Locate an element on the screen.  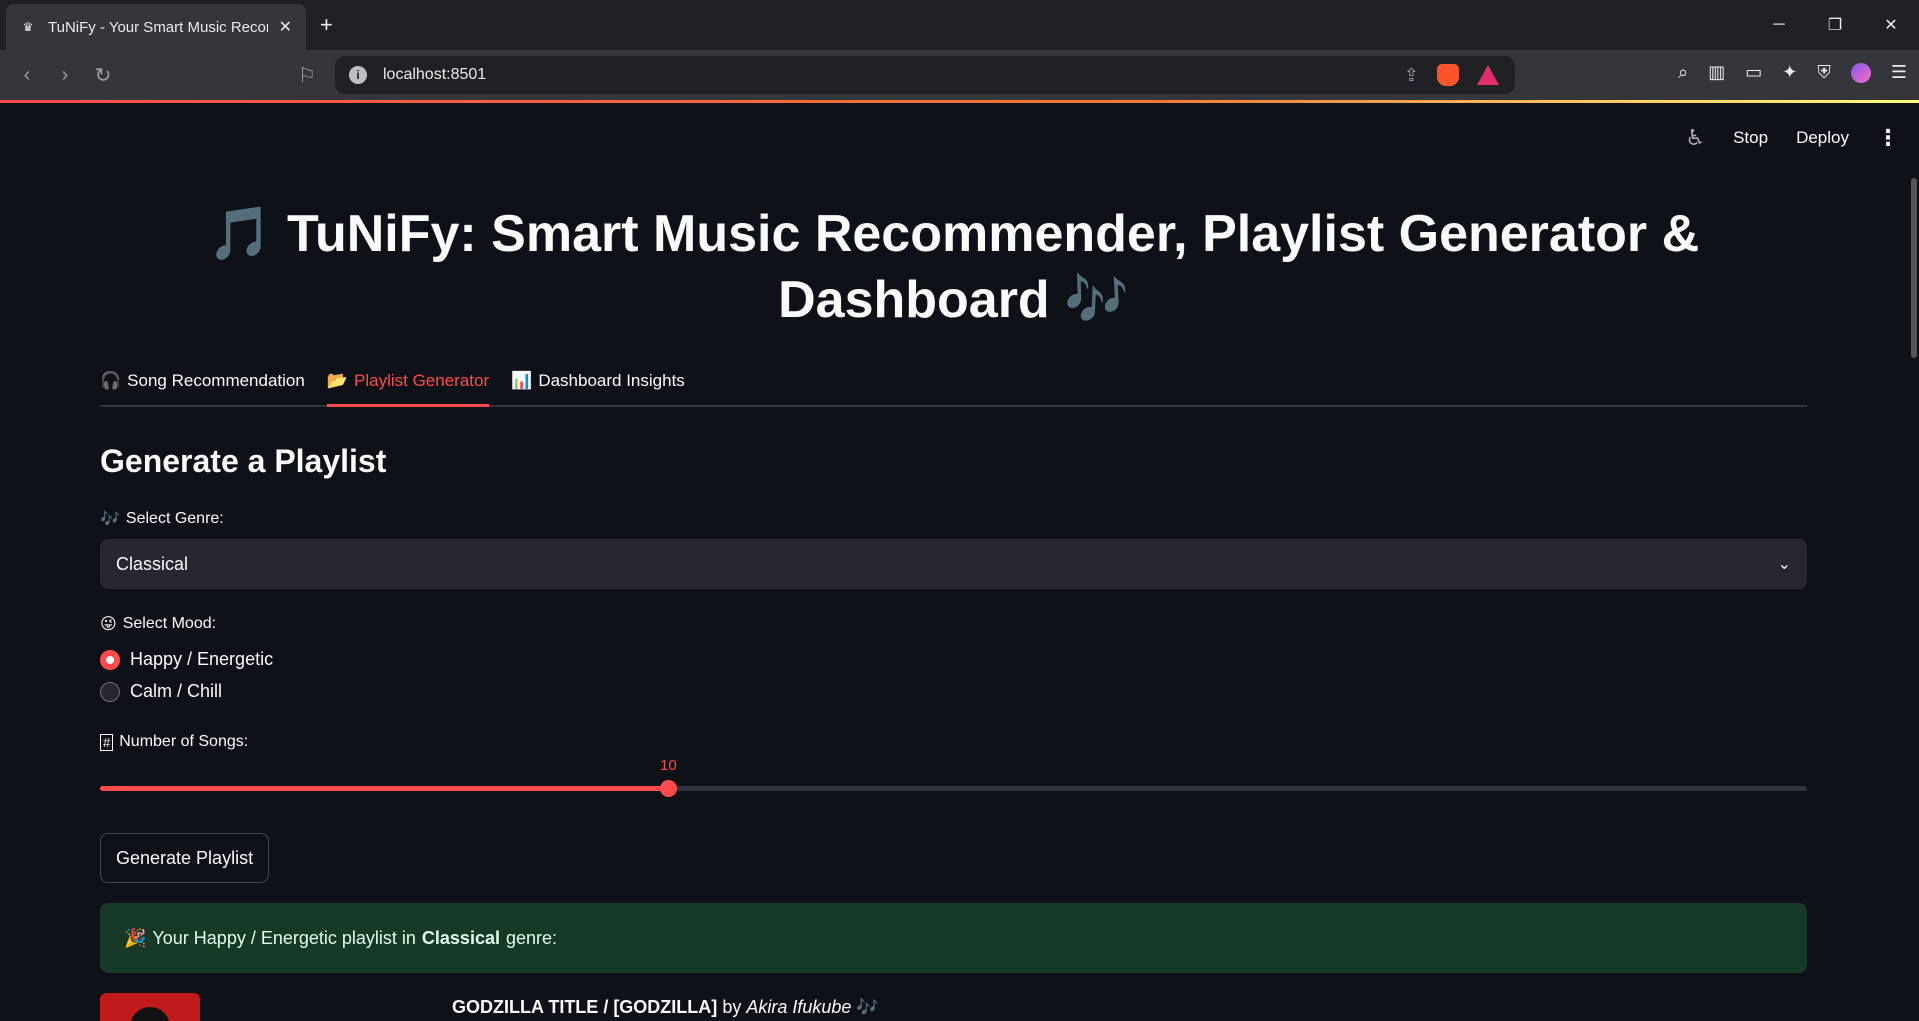
window-controls: ─ ❐ ✕ is located at coordinates (1835, 25).